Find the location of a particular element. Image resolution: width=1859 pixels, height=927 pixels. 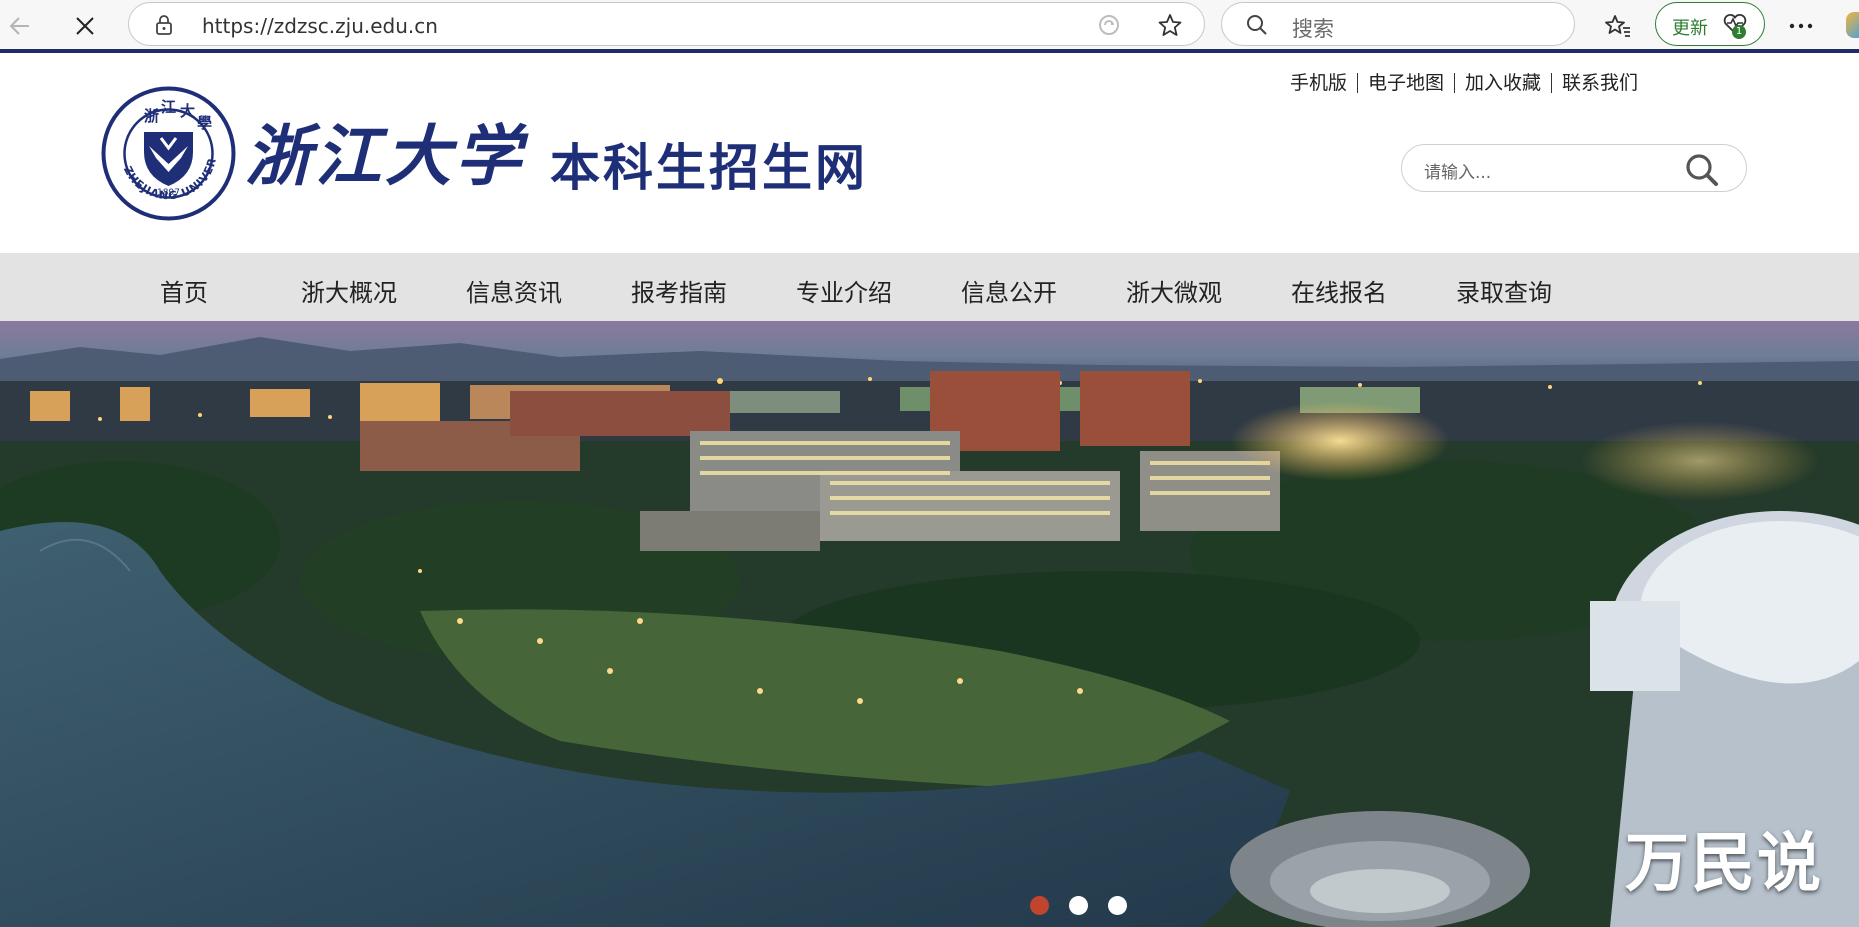

copilot-icon is located at coordinates (1852, 25).